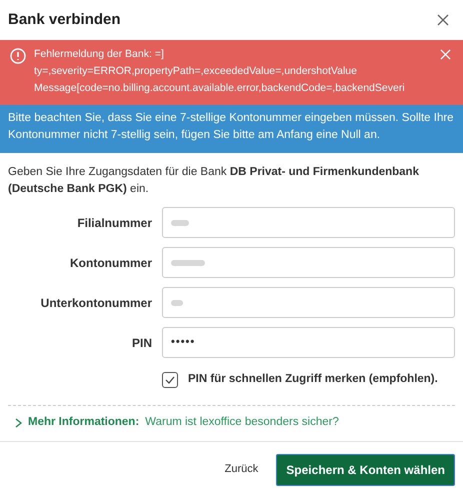 Image resolution: width=463 pixels, height=500 pixels. I want to click on save-button: Speichern & Konten wählen, so click(365, 470).